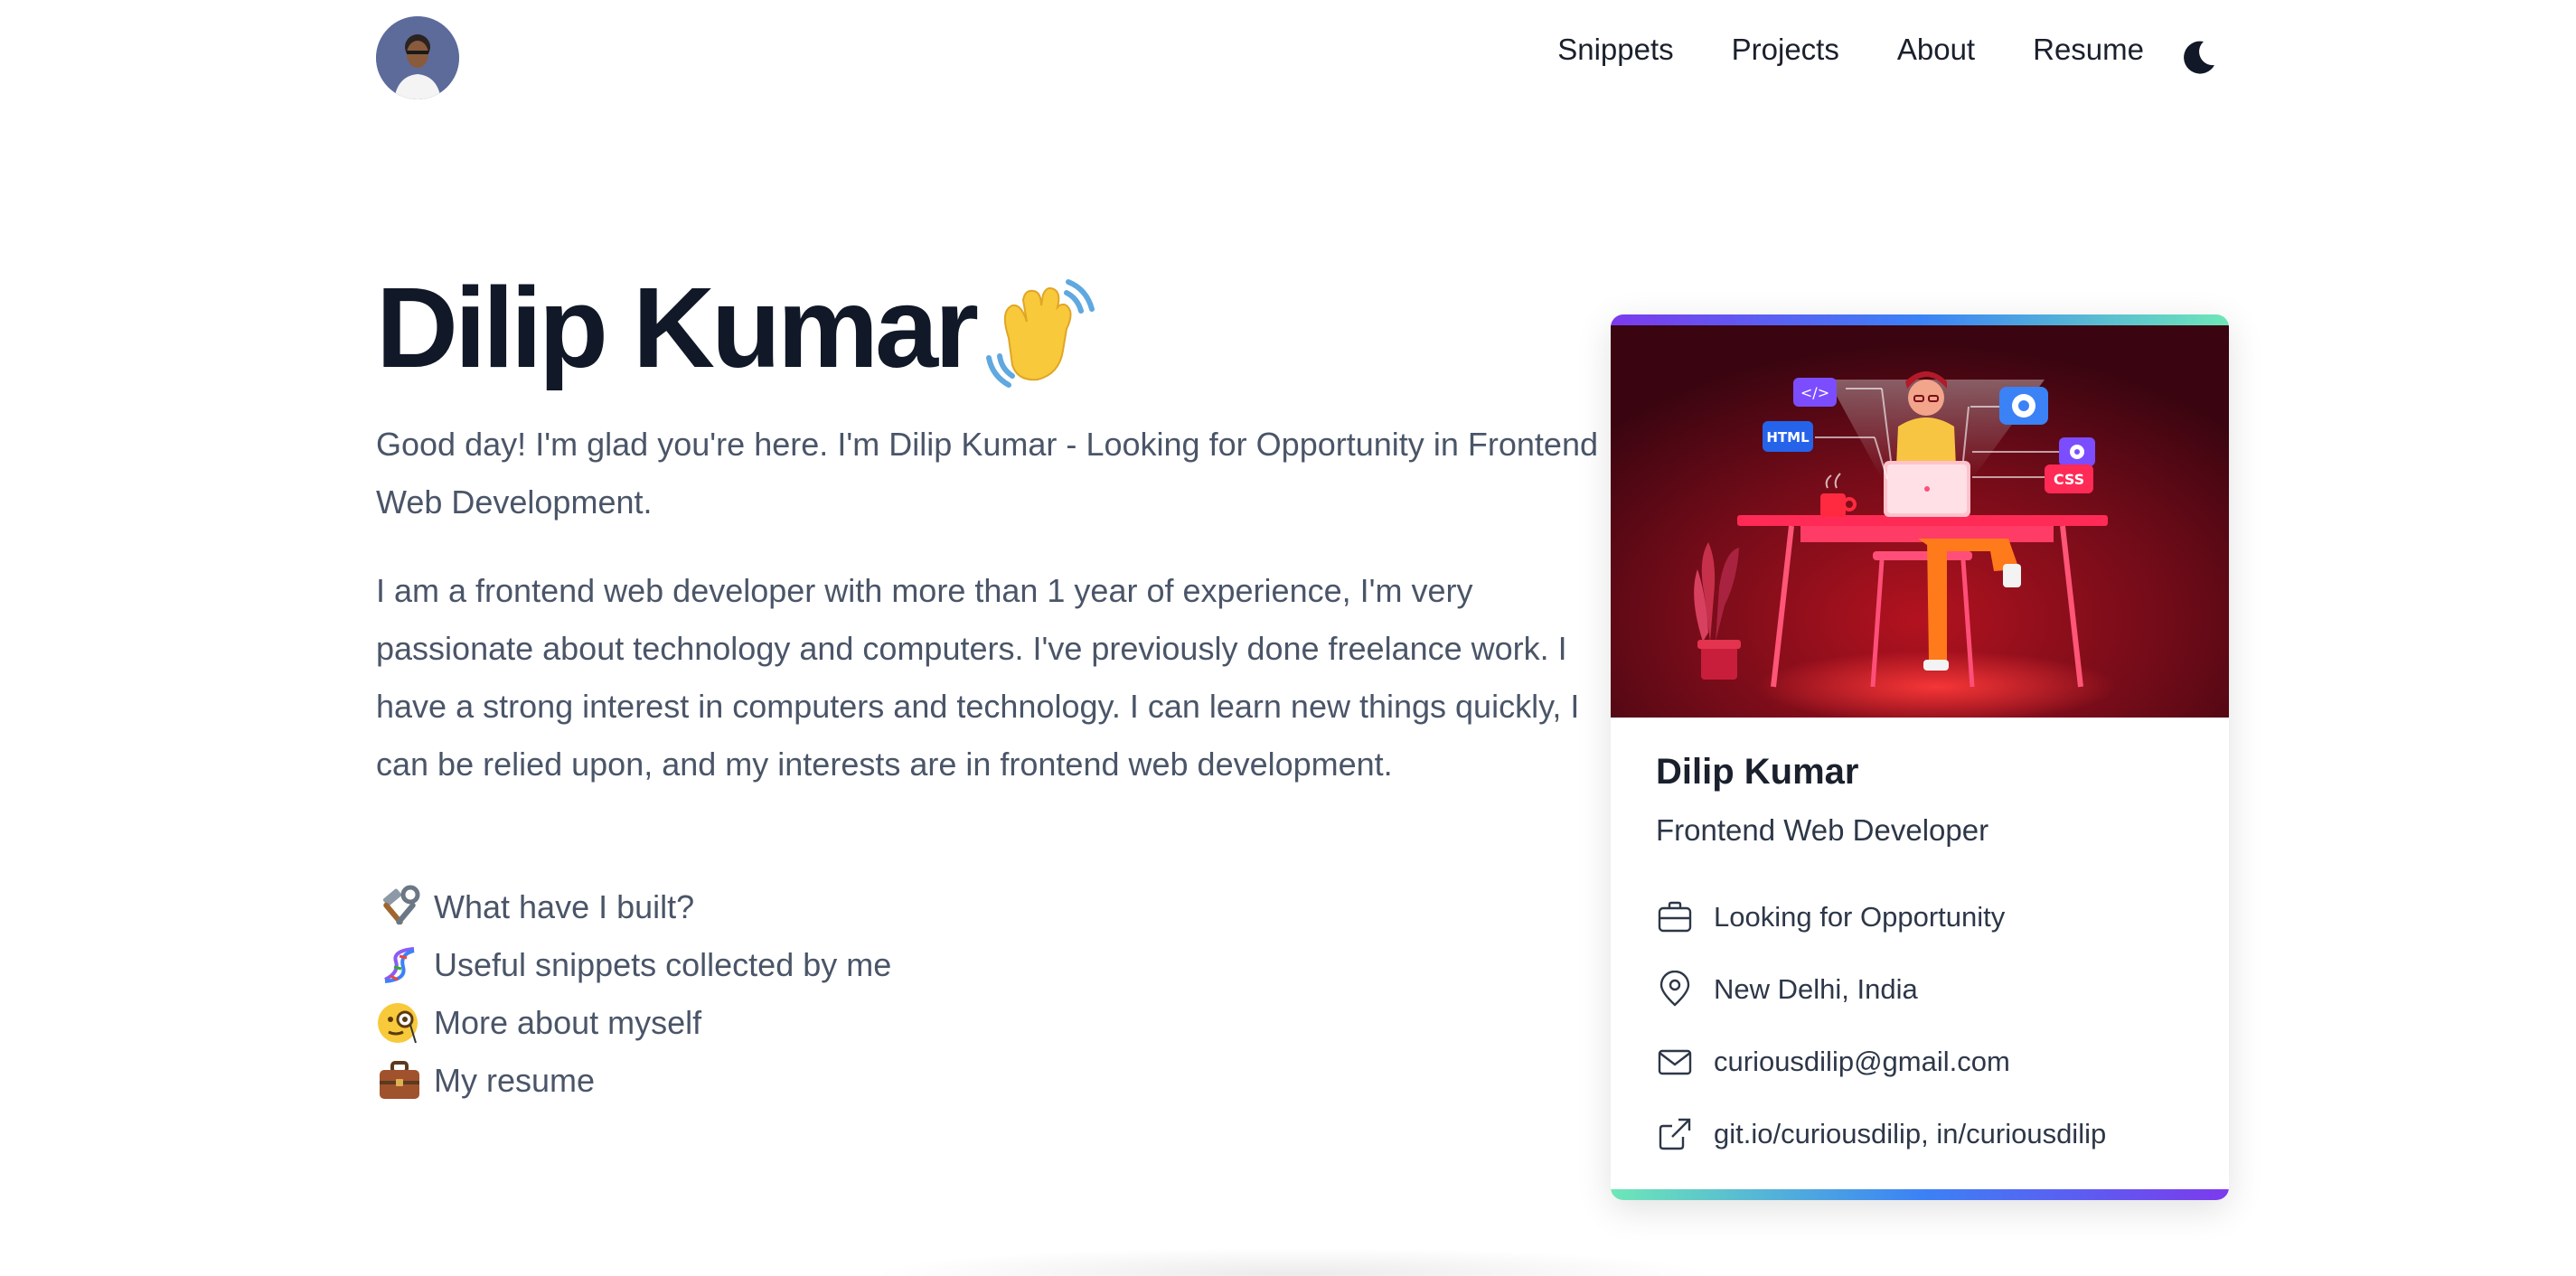 The width and height of the screenshot is (2576, 1276). Describe the element at coordinates (1920, 319) in the screenshot. I see `card-gradient-top` at that location.